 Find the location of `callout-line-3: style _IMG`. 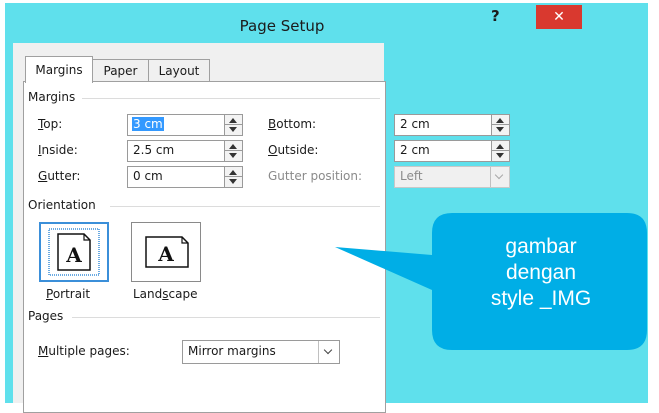

callout-line-3: style _IMG is located at coordinates (541, 298).